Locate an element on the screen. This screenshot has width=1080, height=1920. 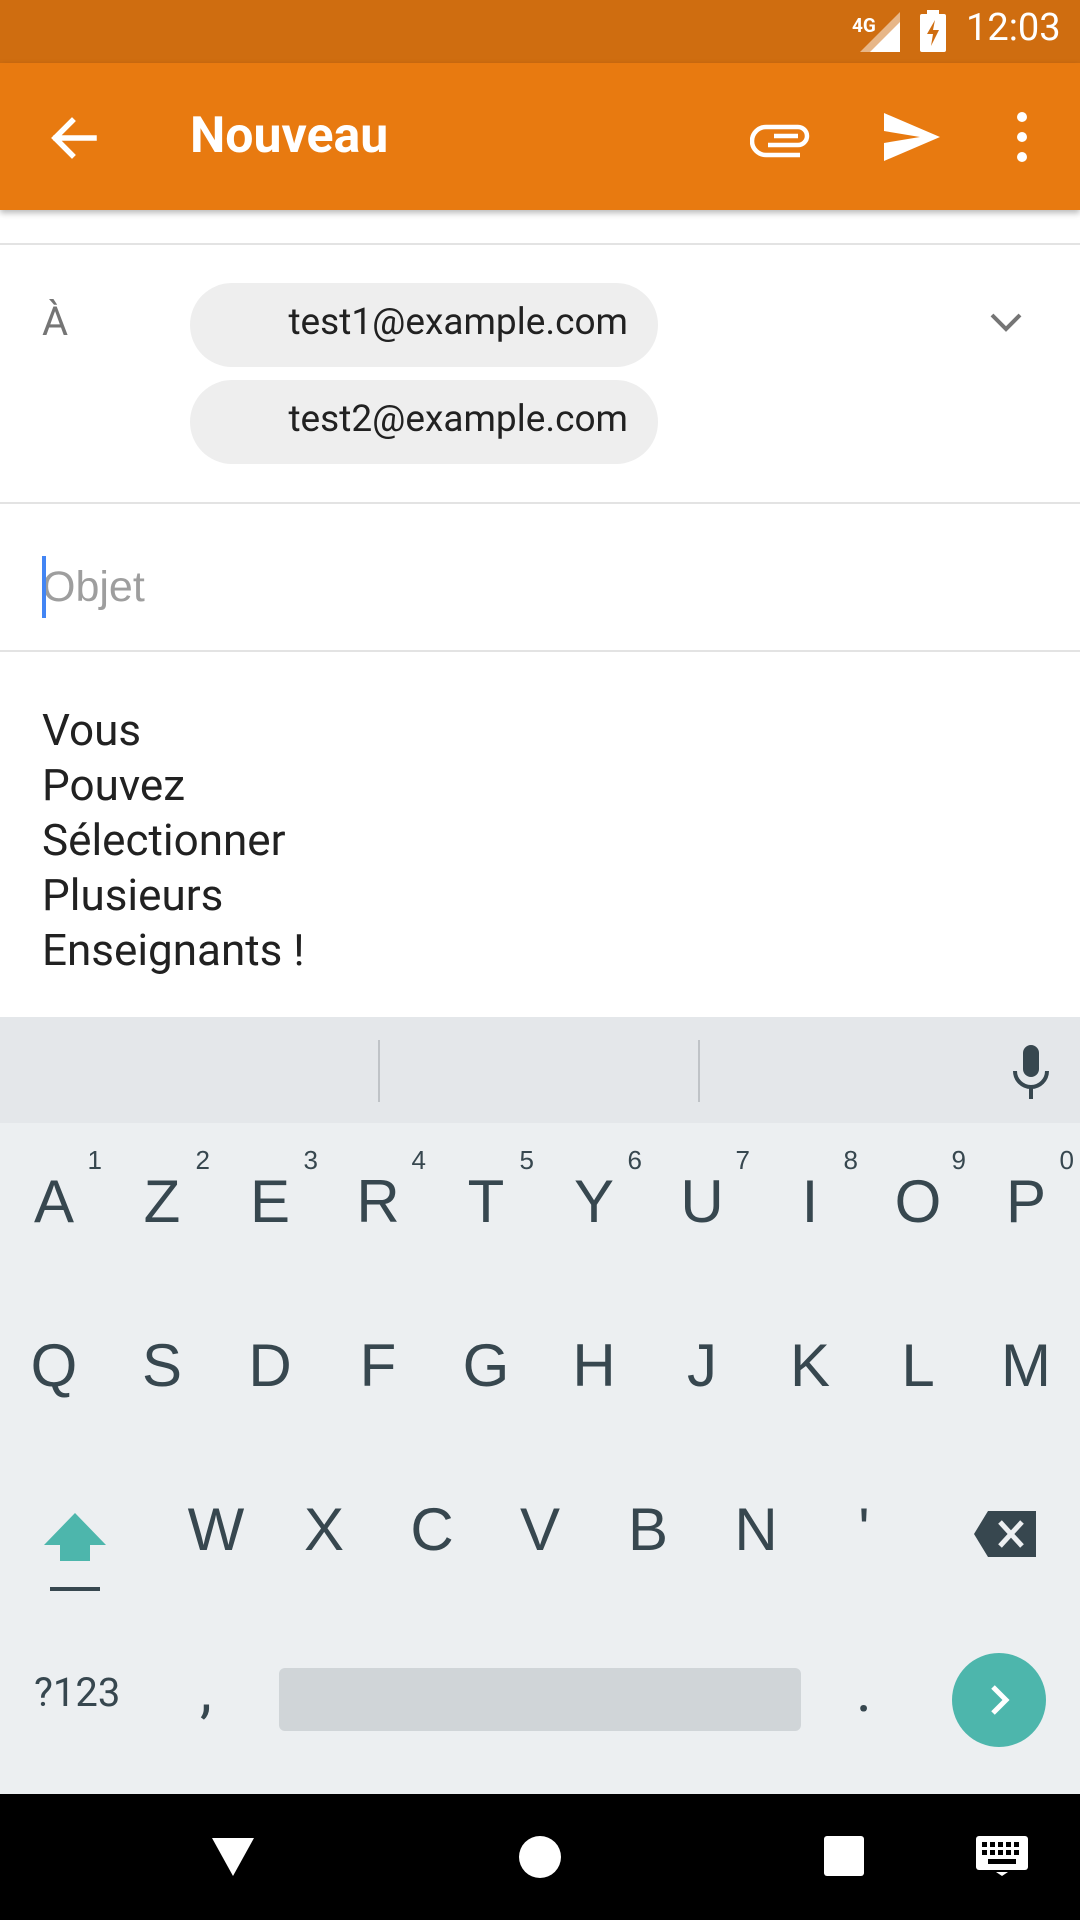
recipient-chip: test1@example.com is located at coordinates (424, 325).